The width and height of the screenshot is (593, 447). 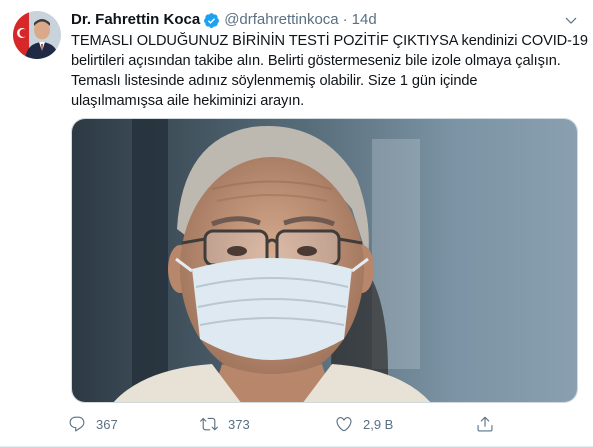 I want to click on reply-button: 367, so click(x=89, y=424).